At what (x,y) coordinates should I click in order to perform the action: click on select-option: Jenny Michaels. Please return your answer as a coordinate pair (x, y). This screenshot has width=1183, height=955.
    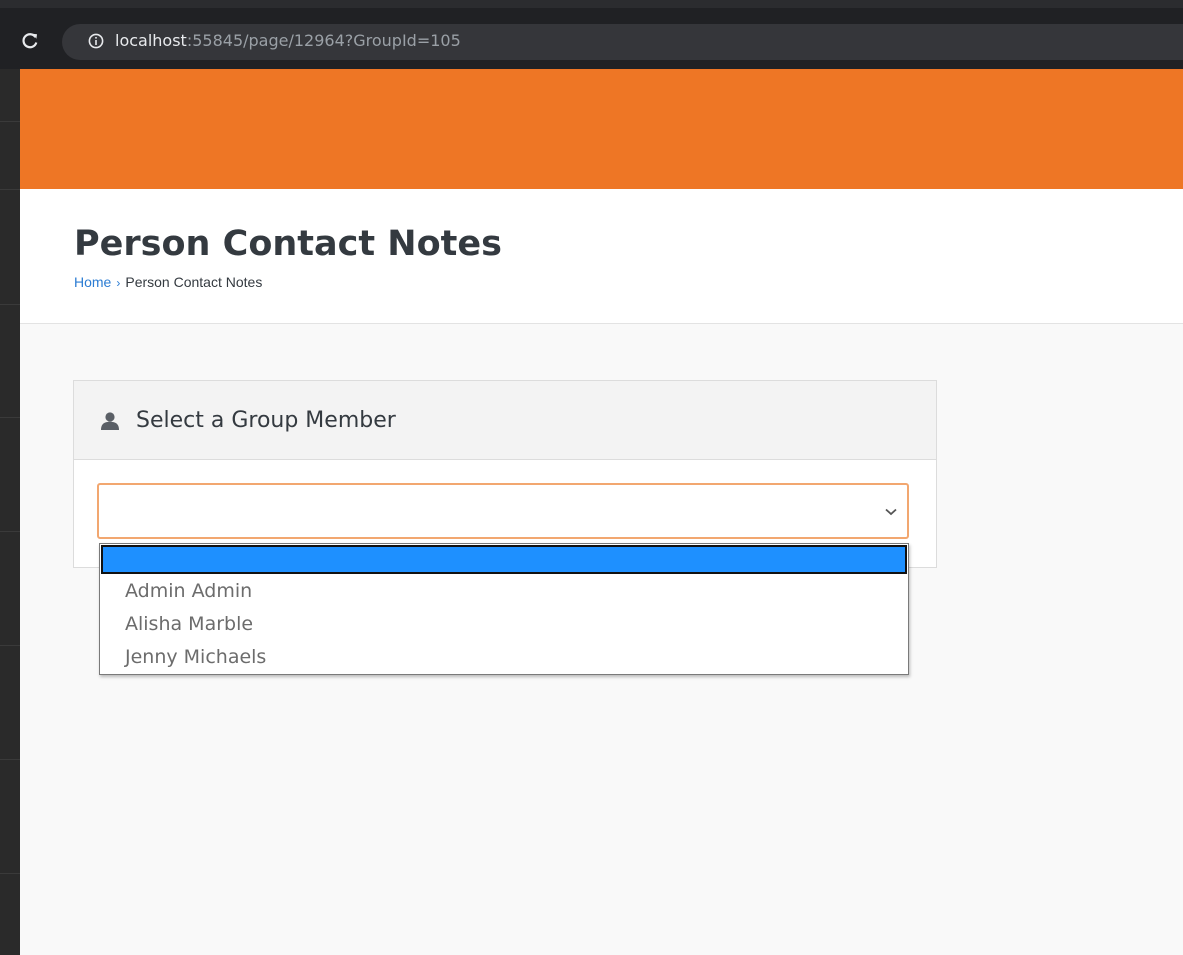
    Looking at the image, I should click on (504, 657).